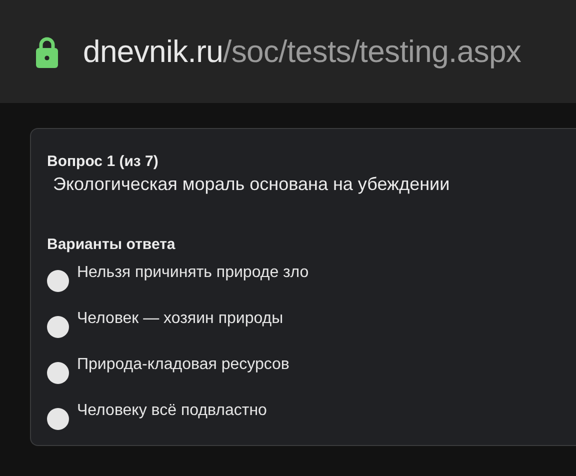  What do you see at coordinates (102, 161) in the screenshot?
I see `question-number: Вопрос 1 (из 7)` at bounding box center [102, 161].